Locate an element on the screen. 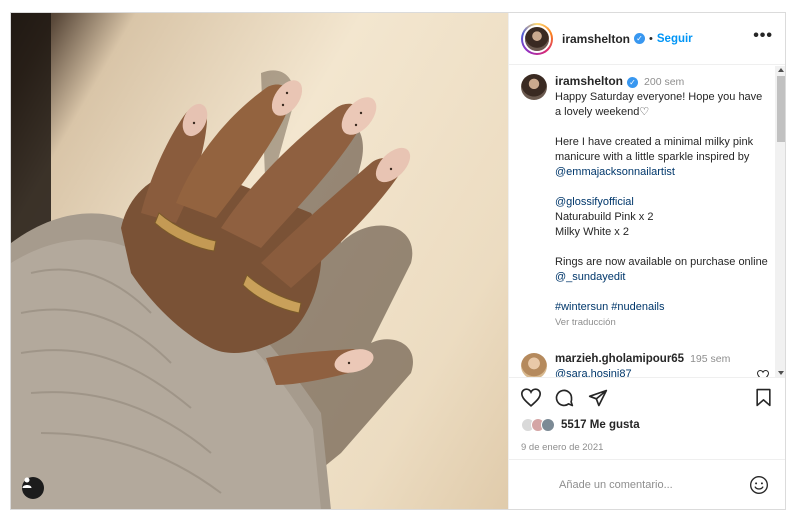 The width and height of the screenshot is (800, 525). add-comment-bar is located at coordinates (647, 484).